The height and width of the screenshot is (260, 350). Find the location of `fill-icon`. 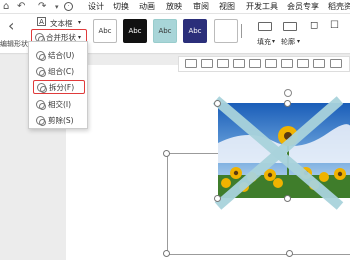

fill-icon is located at coordinates (265, 26).